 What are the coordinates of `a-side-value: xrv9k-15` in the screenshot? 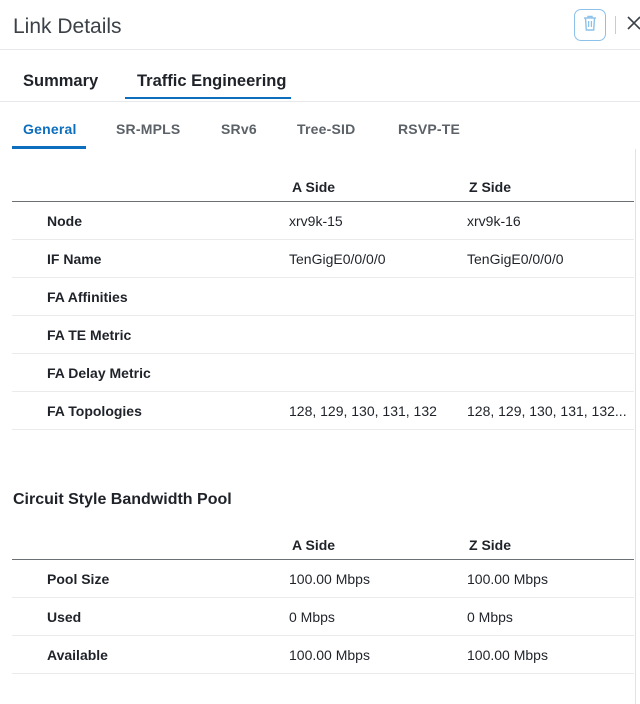 It's located at (316, 221).